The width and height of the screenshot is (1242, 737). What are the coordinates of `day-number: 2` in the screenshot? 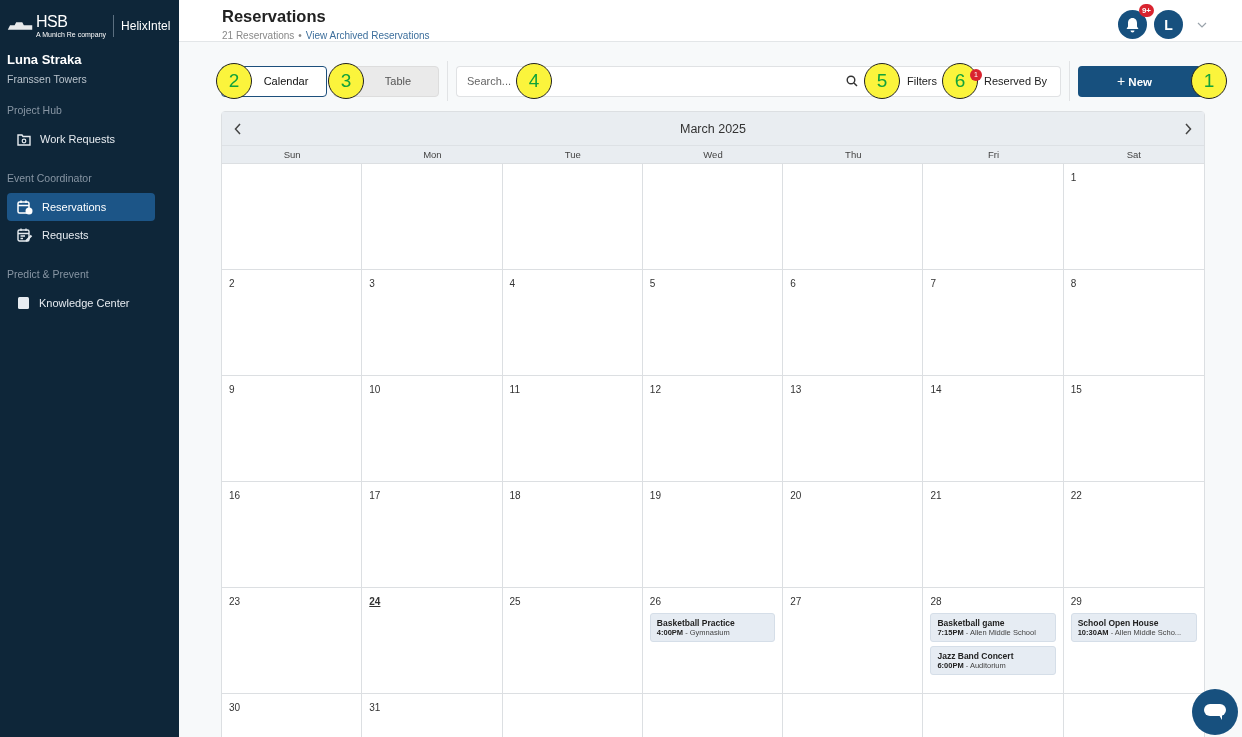 It's located at (232, 283).